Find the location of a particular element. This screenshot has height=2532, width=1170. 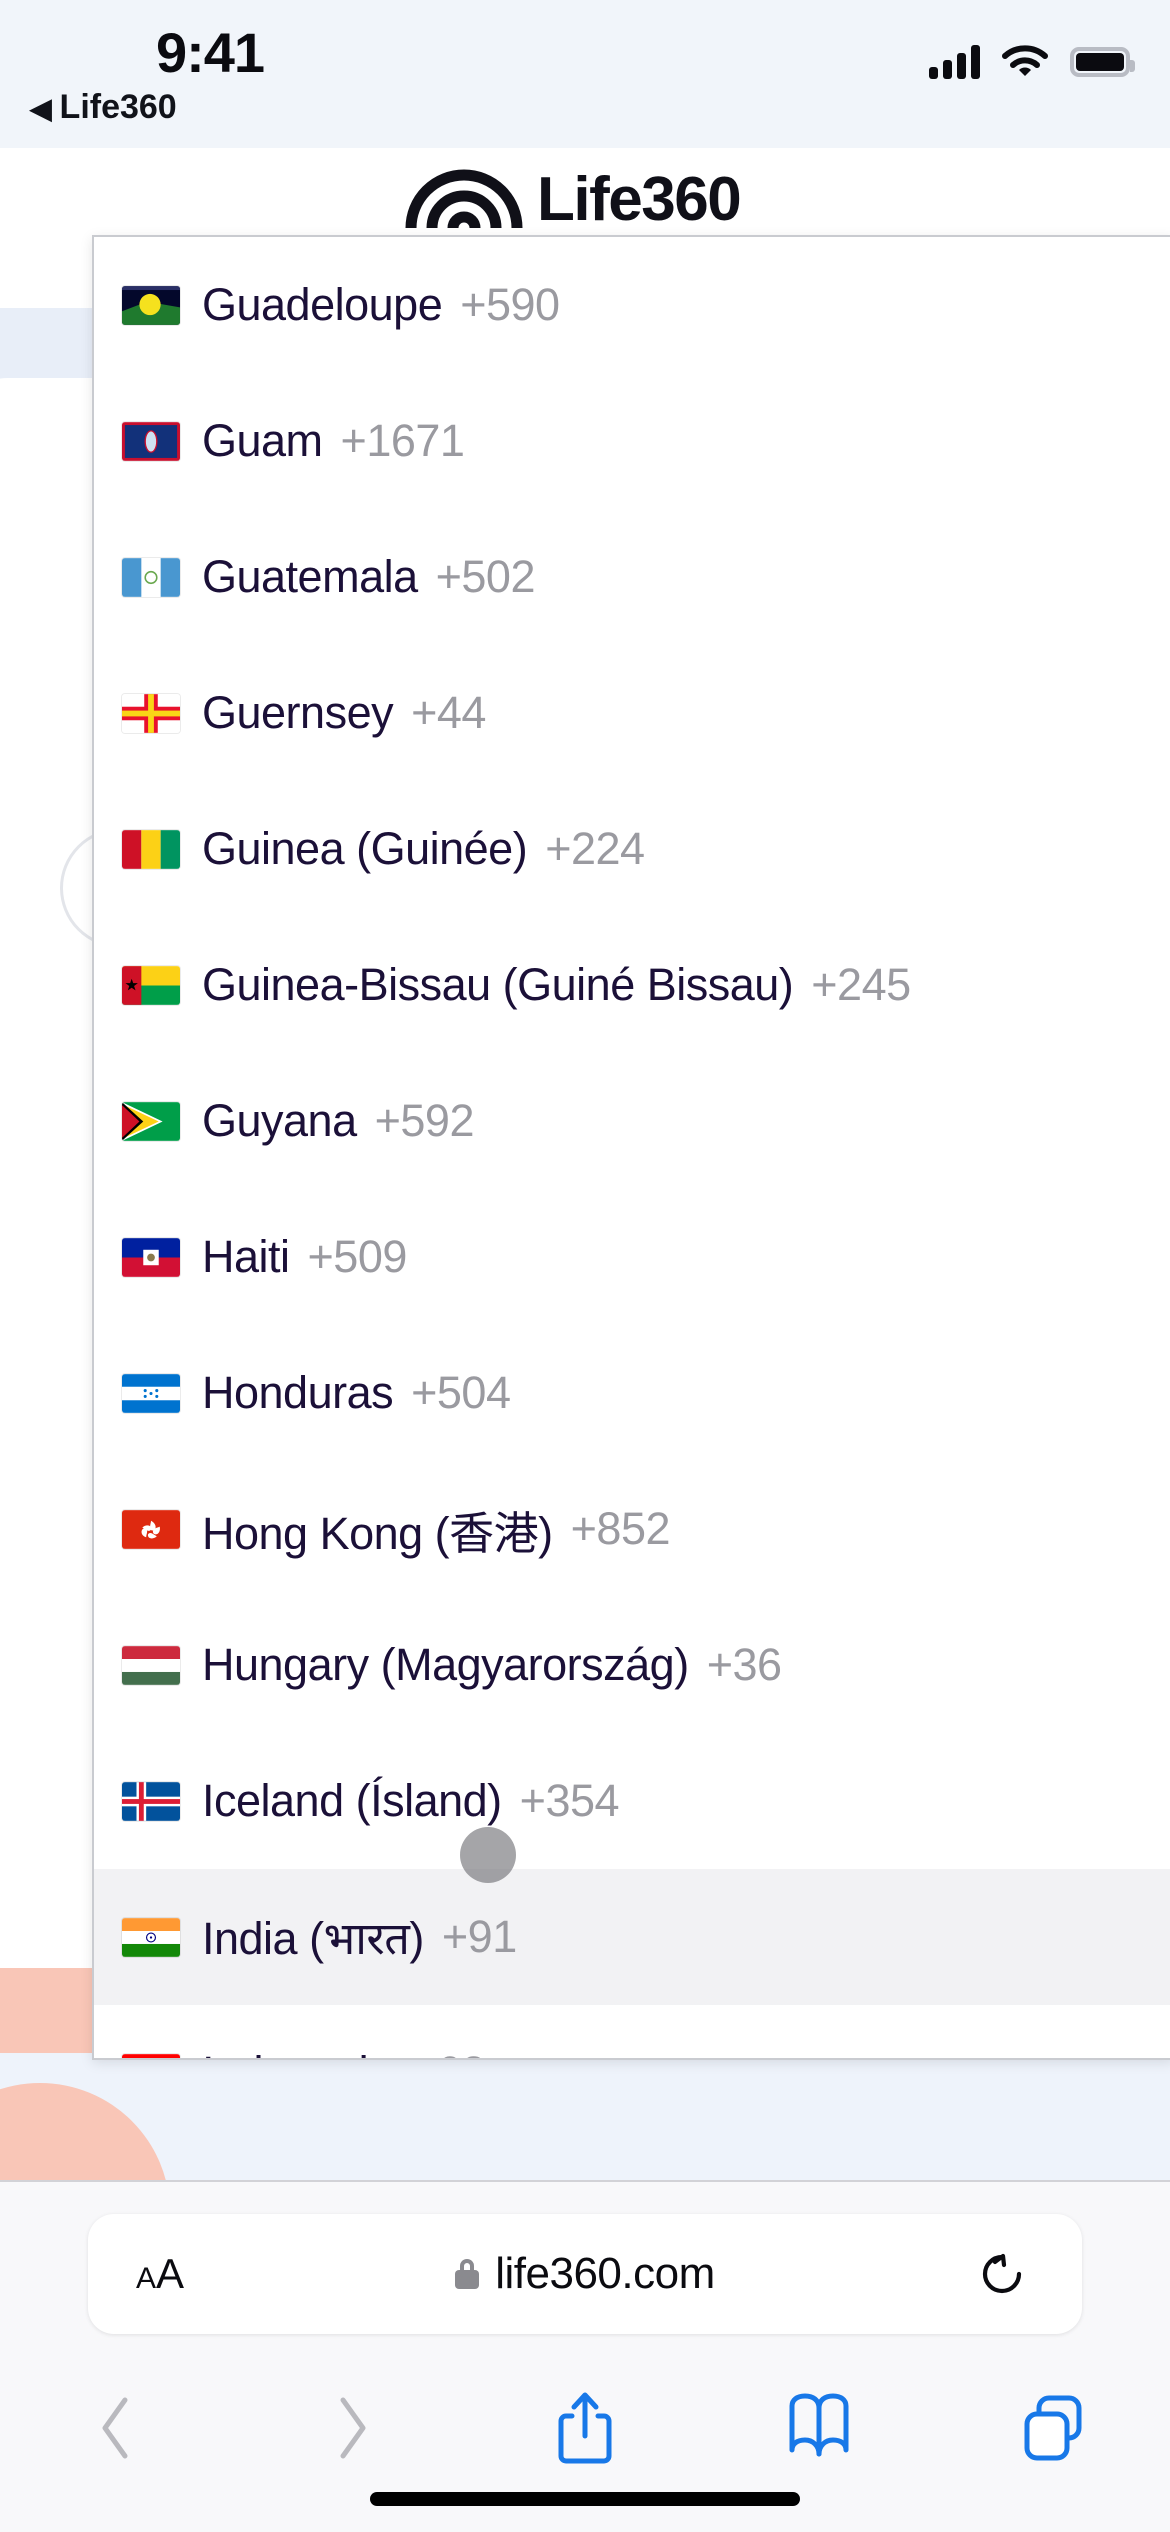

country-name: Guadeloupe is located at coordinates (322, 304).